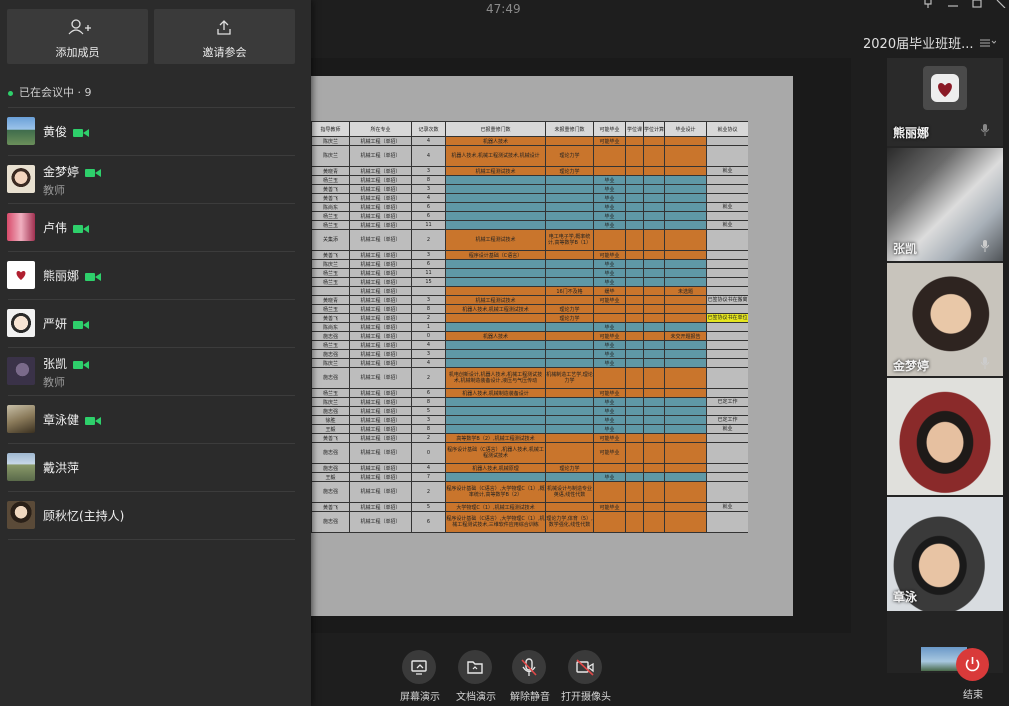  Describe the element at coordinates (945, 319) in the screenshot. I see `video-tile: 金梦婷` at that location.